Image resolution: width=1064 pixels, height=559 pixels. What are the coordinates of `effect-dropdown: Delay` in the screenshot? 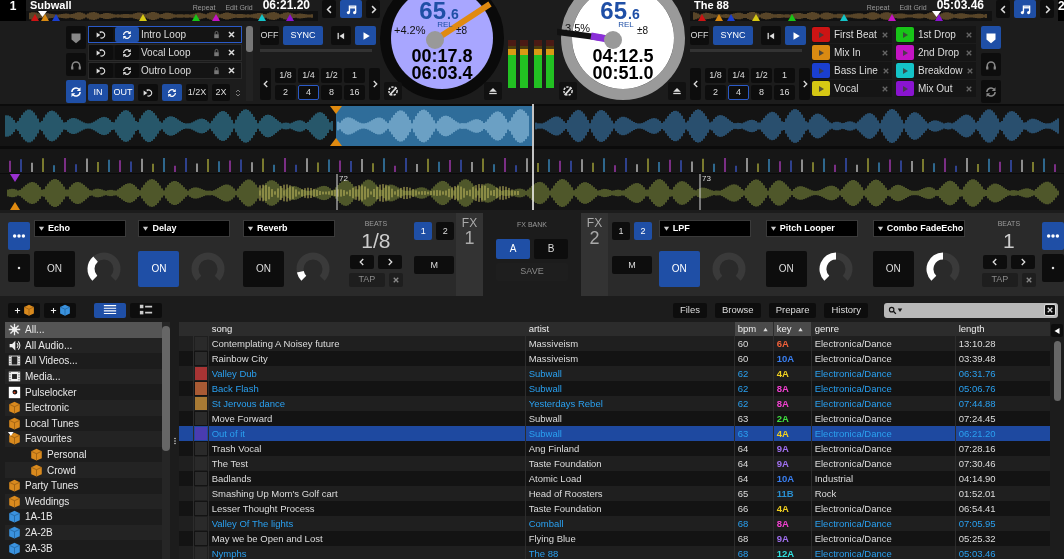 It's located at (184, 228).